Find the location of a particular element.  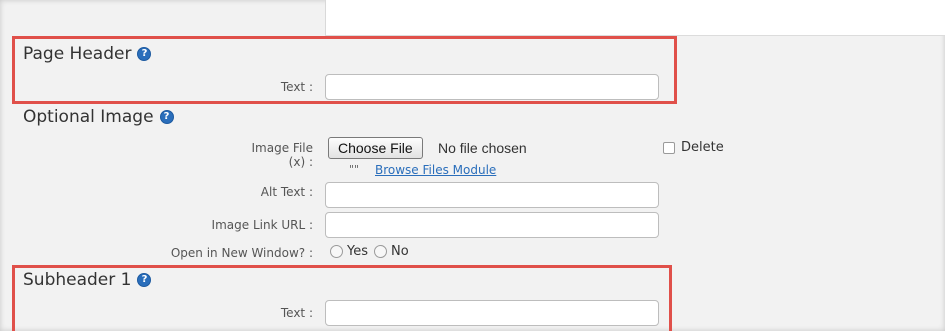

radio-no-label: No is located at coordinates (400, 251).